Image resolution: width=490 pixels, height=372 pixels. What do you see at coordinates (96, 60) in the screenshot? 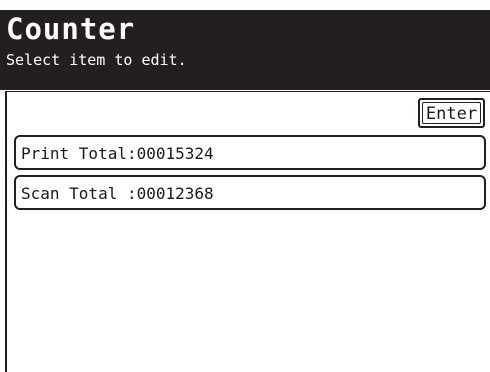
I see `page-instruction: Select item to edit.` at bounding box center [96, 60].